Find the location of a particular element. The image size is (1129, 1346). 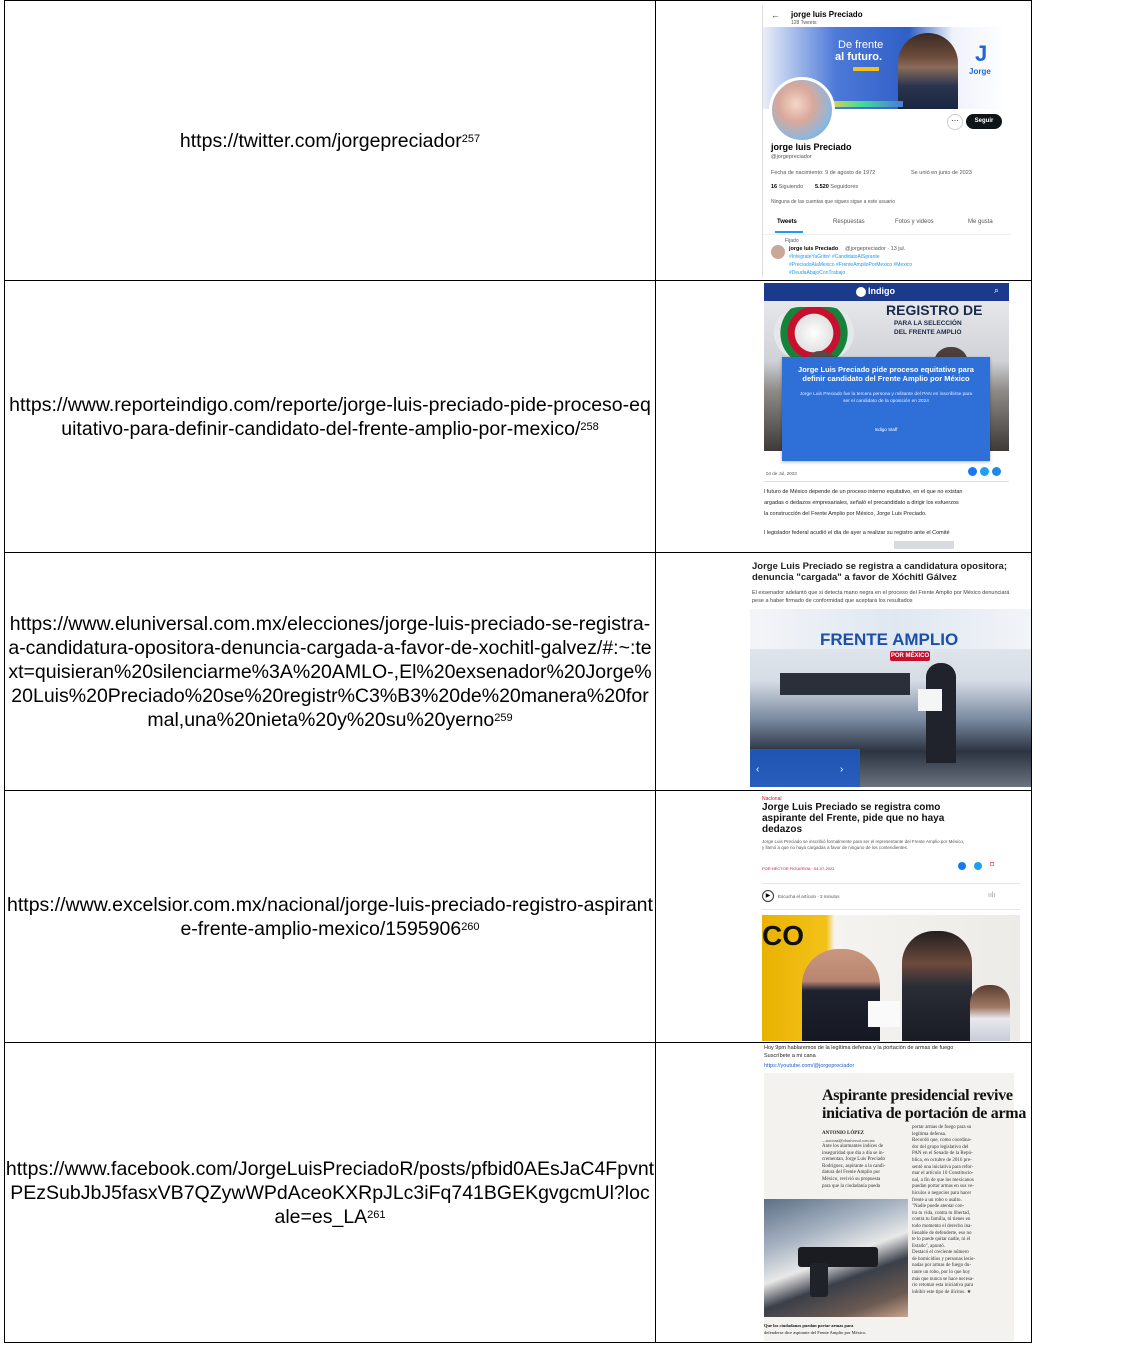

indigo-nav-bar: Indigo ⌕ is located at coordinates (886, 292).